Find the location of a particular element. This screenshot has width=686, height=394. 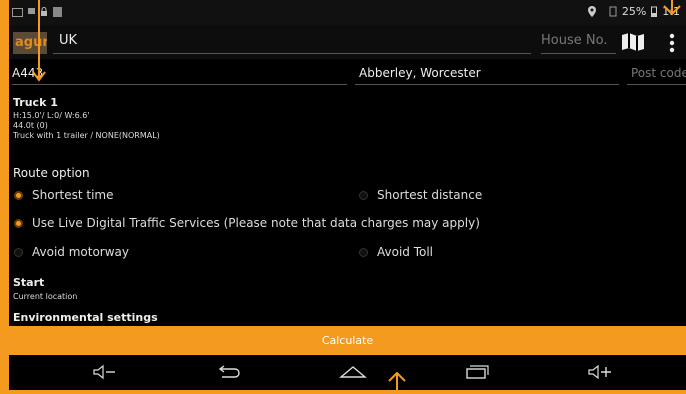

location-icon is located at coordinates (591, 11).